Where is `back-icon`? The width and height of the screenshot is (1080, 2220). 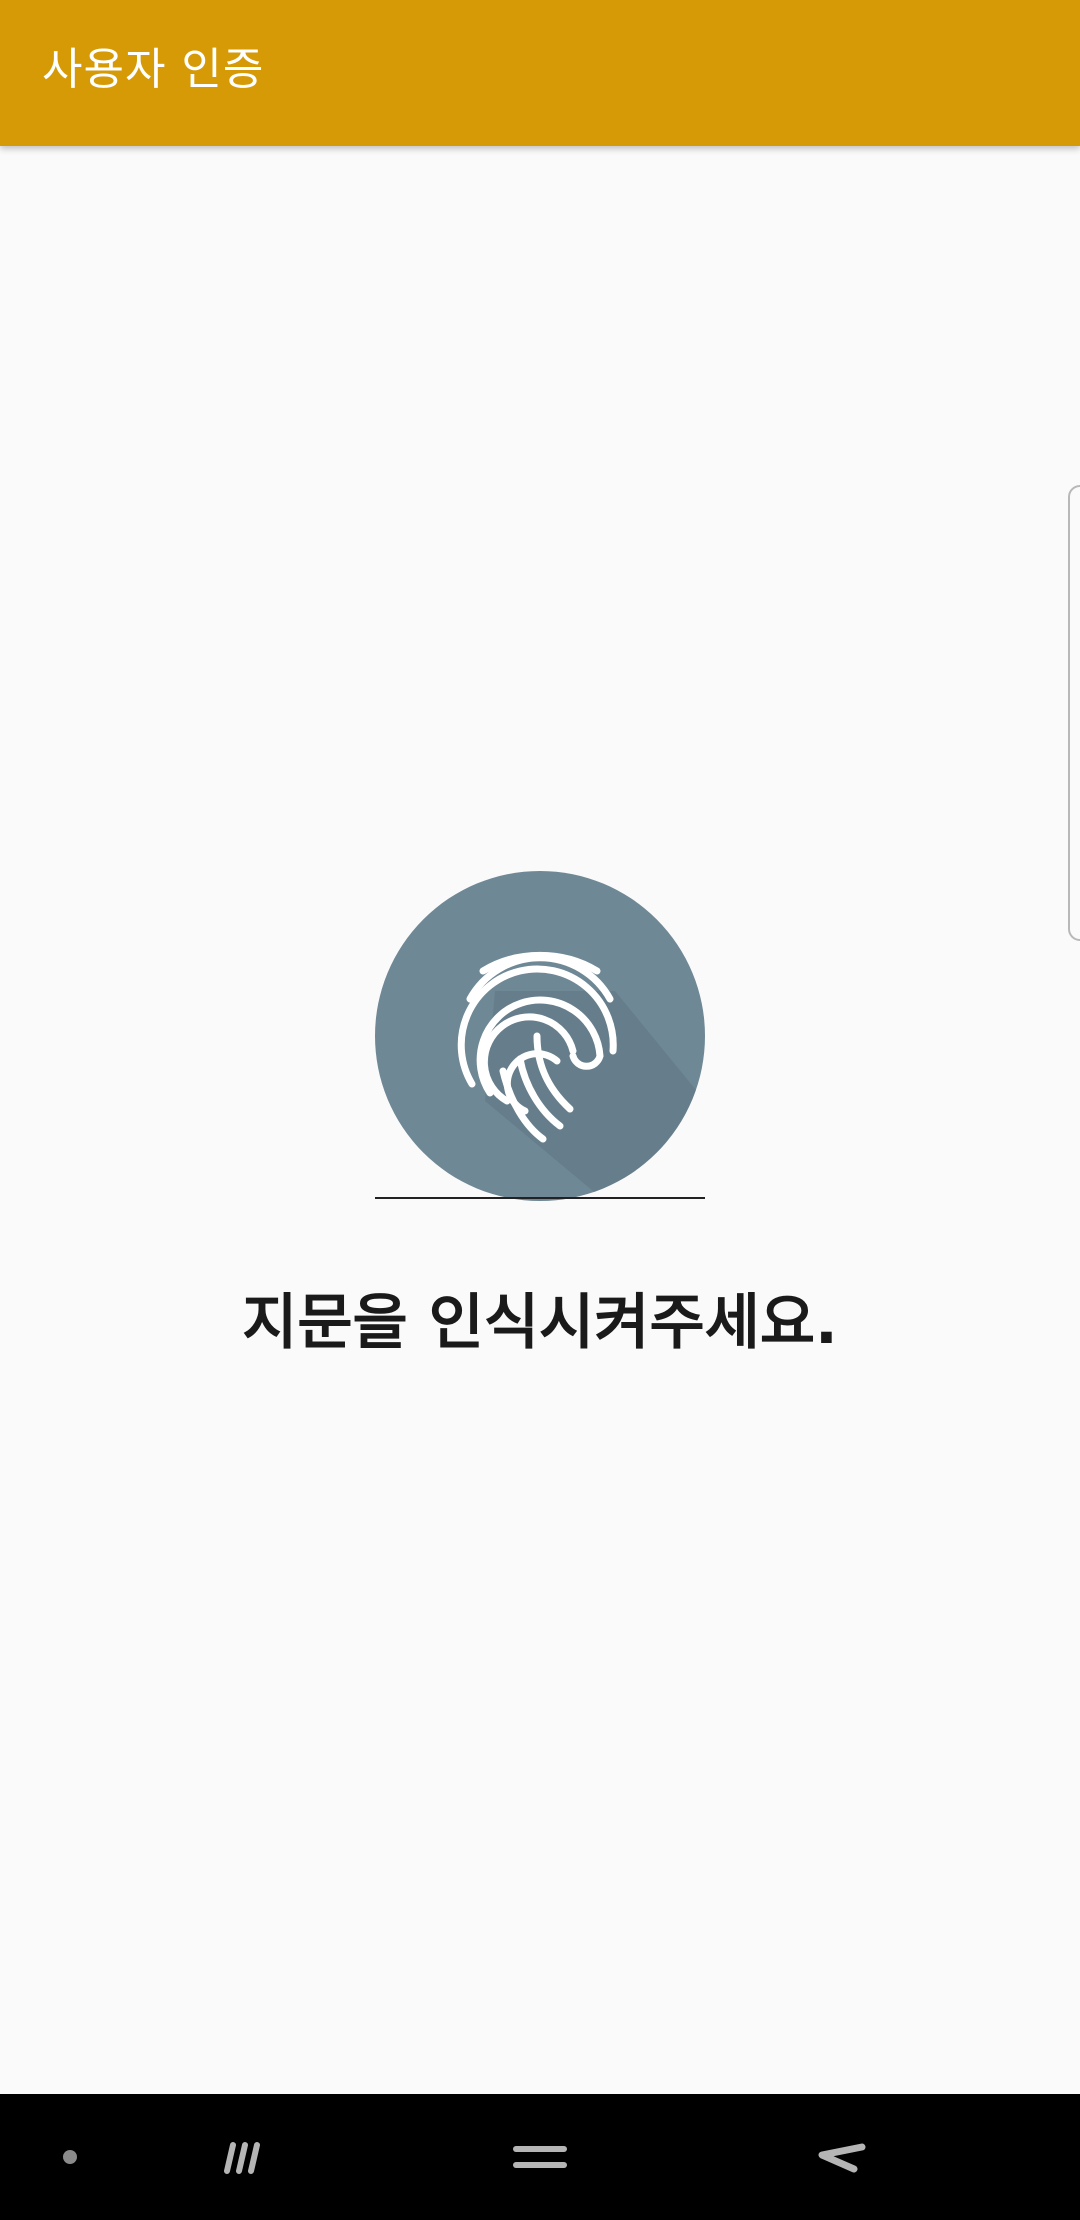 back-icon is located at coordinates (840, 2157).